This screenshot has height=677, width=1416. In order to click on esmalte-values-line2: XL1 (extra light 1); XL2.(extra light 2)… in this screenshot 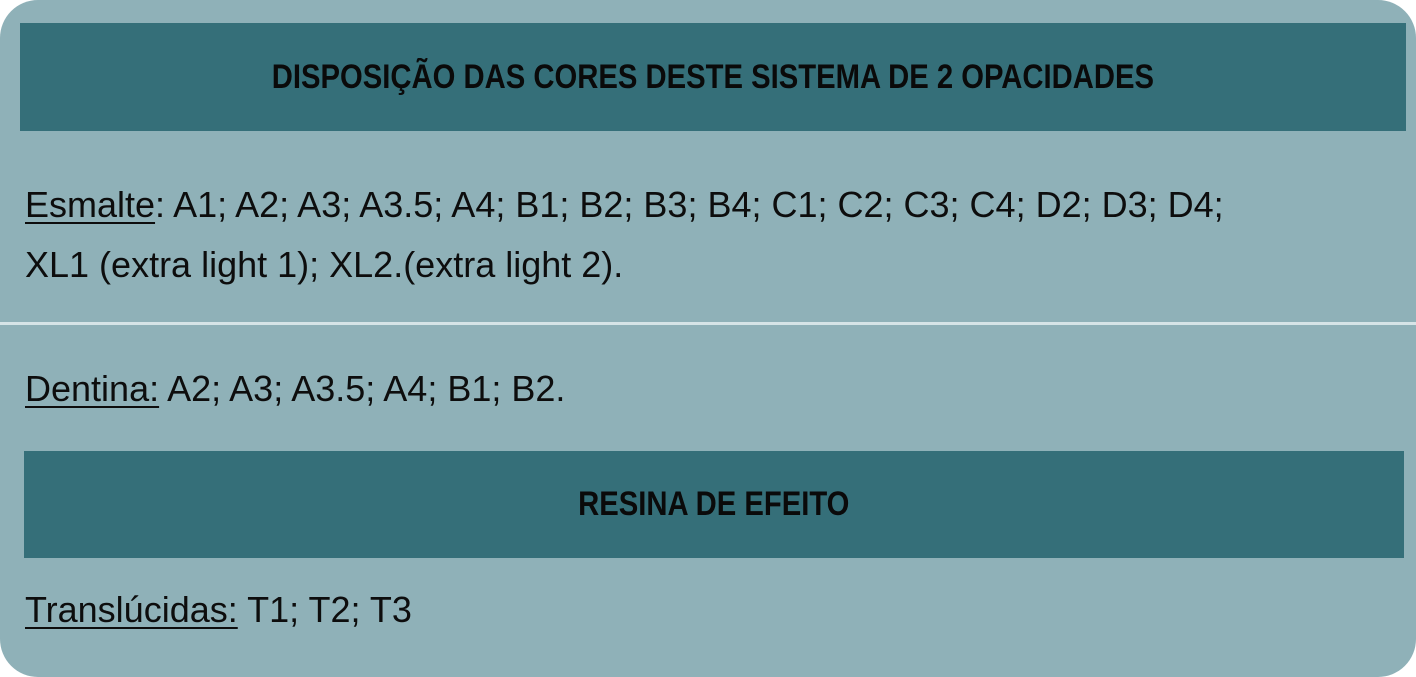, I will do `click(324, 264)`.